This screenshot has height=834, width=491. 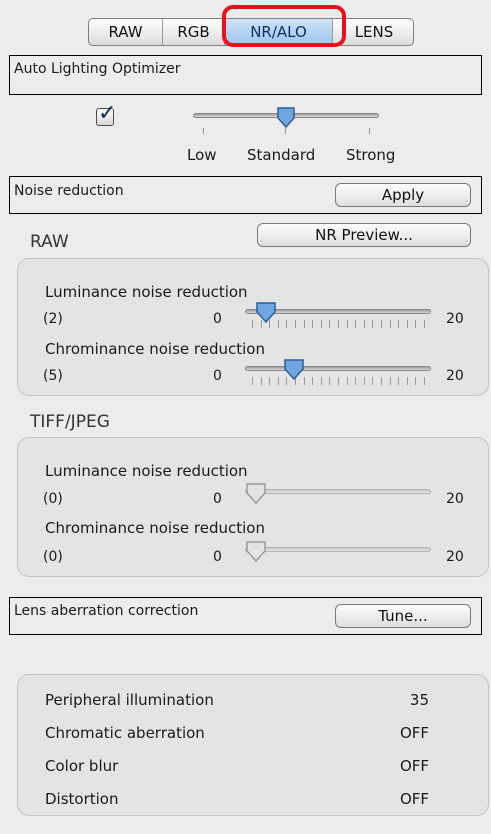 I want to click on tiff-luminance-thumb, so click(x=256, y=494).